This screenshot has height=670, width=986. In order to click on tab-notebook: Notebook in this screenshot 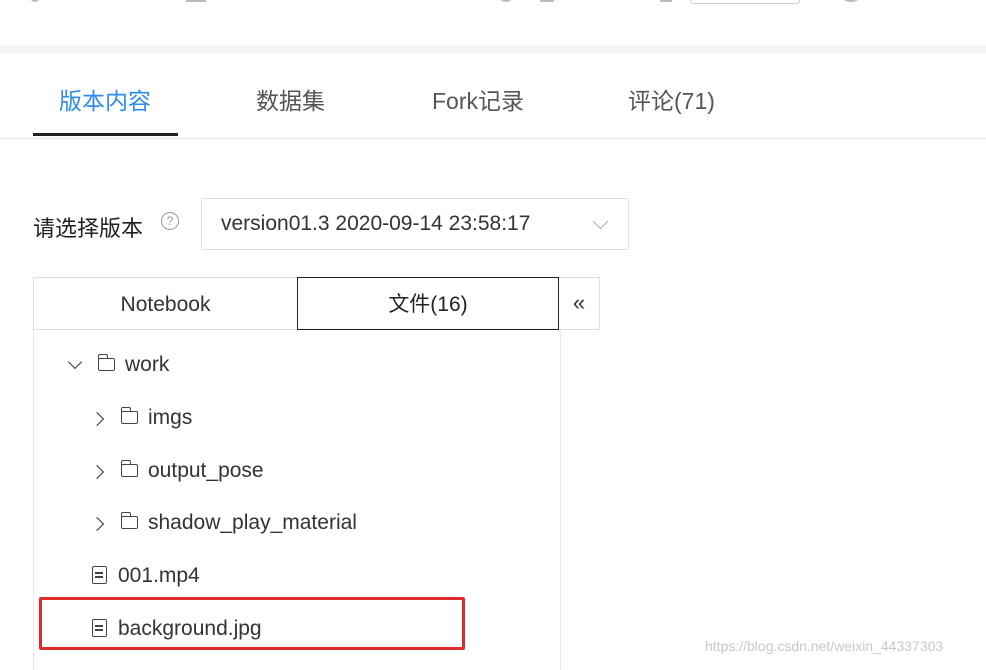, I will do `click(165, 303)`.